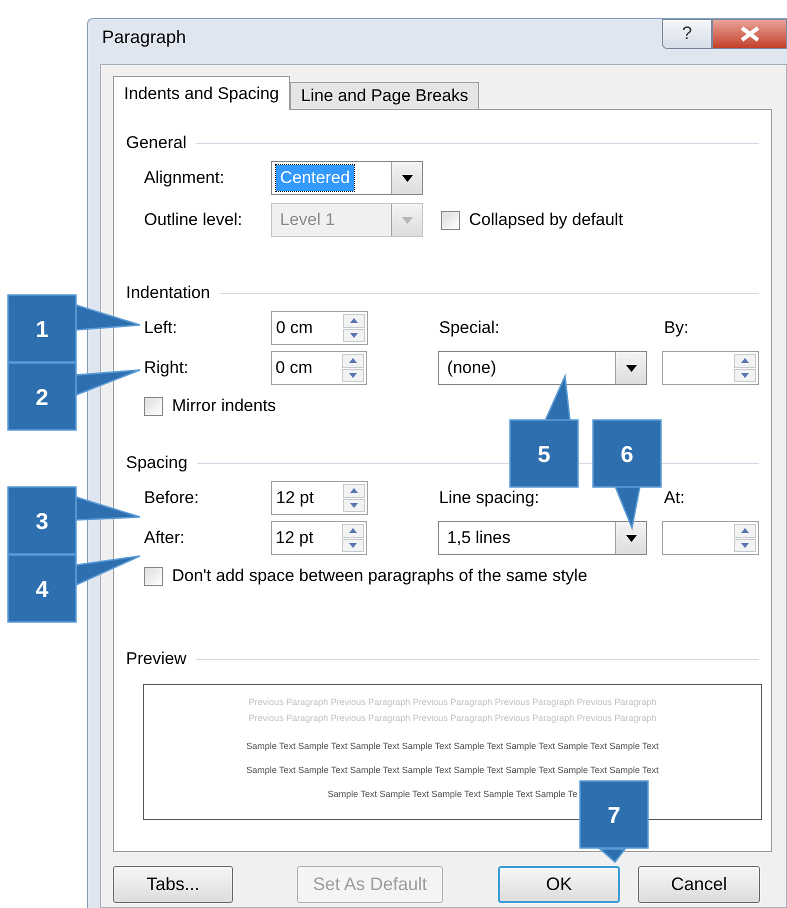 Image resolution: width=787 pixels, height=908 pixels. I want to click on dialog-button: OK, so click(559, 884).